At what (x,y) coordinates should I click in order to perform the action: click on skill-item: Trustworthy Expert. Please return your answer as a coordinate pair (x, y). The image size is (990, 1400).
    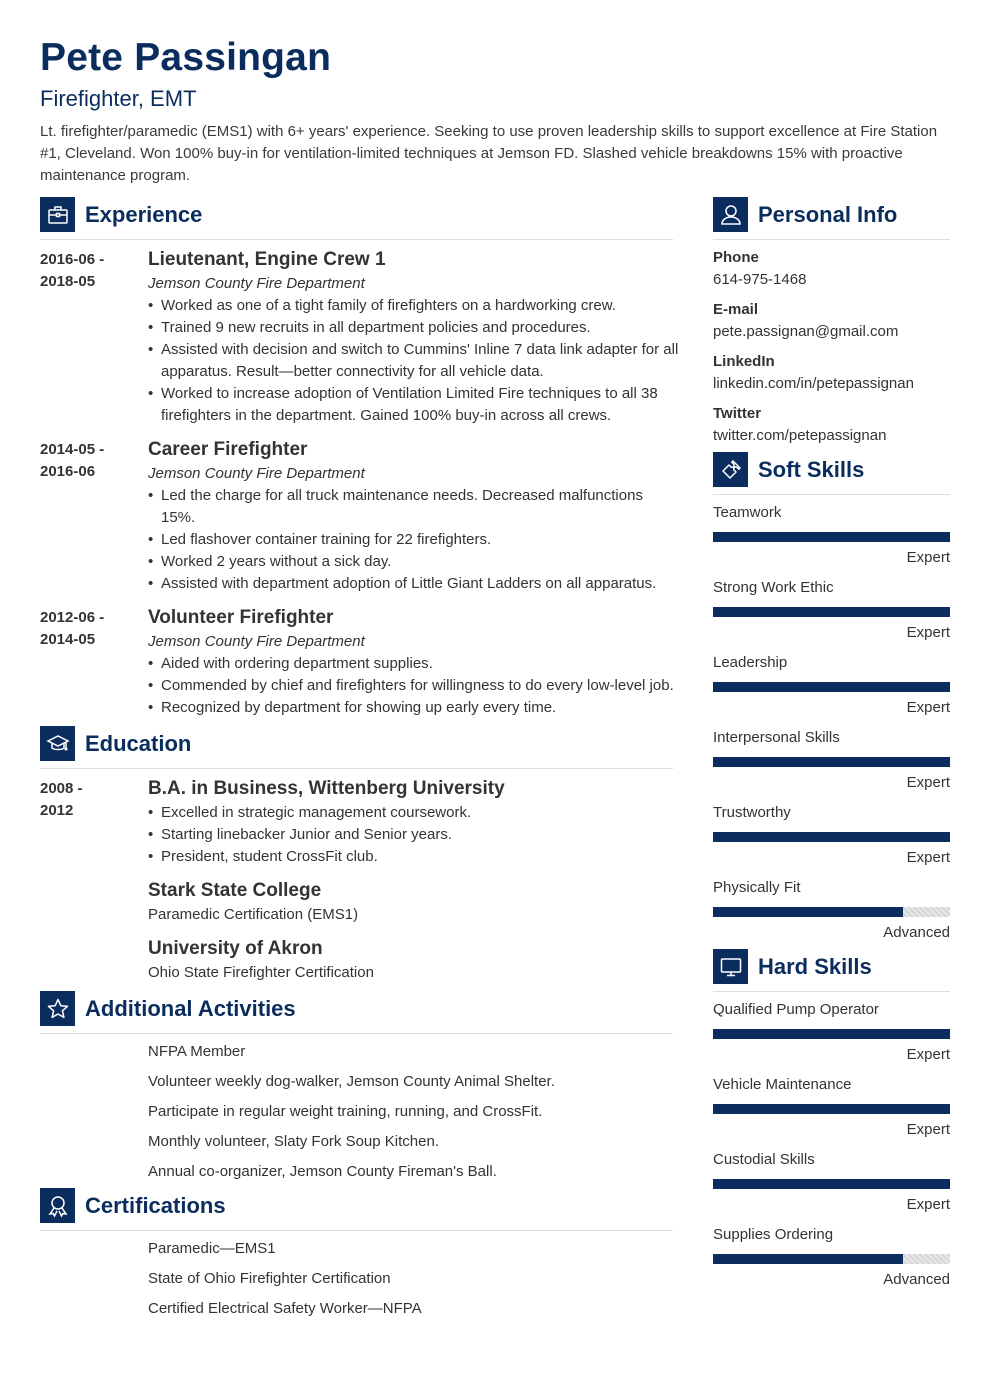
    Looking at the image, I should click on (831, 839).